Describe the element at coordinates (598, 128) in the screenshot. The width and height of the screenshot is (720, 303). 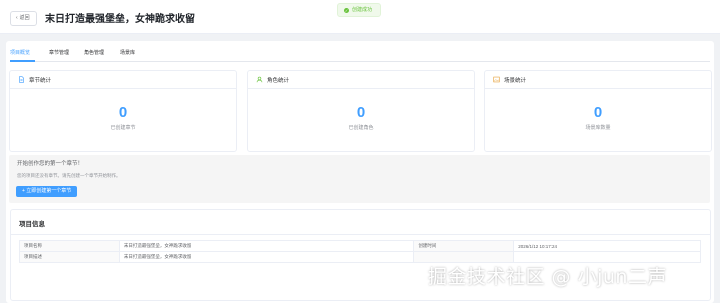
I see `stat-label: 场景库数量` at that location.